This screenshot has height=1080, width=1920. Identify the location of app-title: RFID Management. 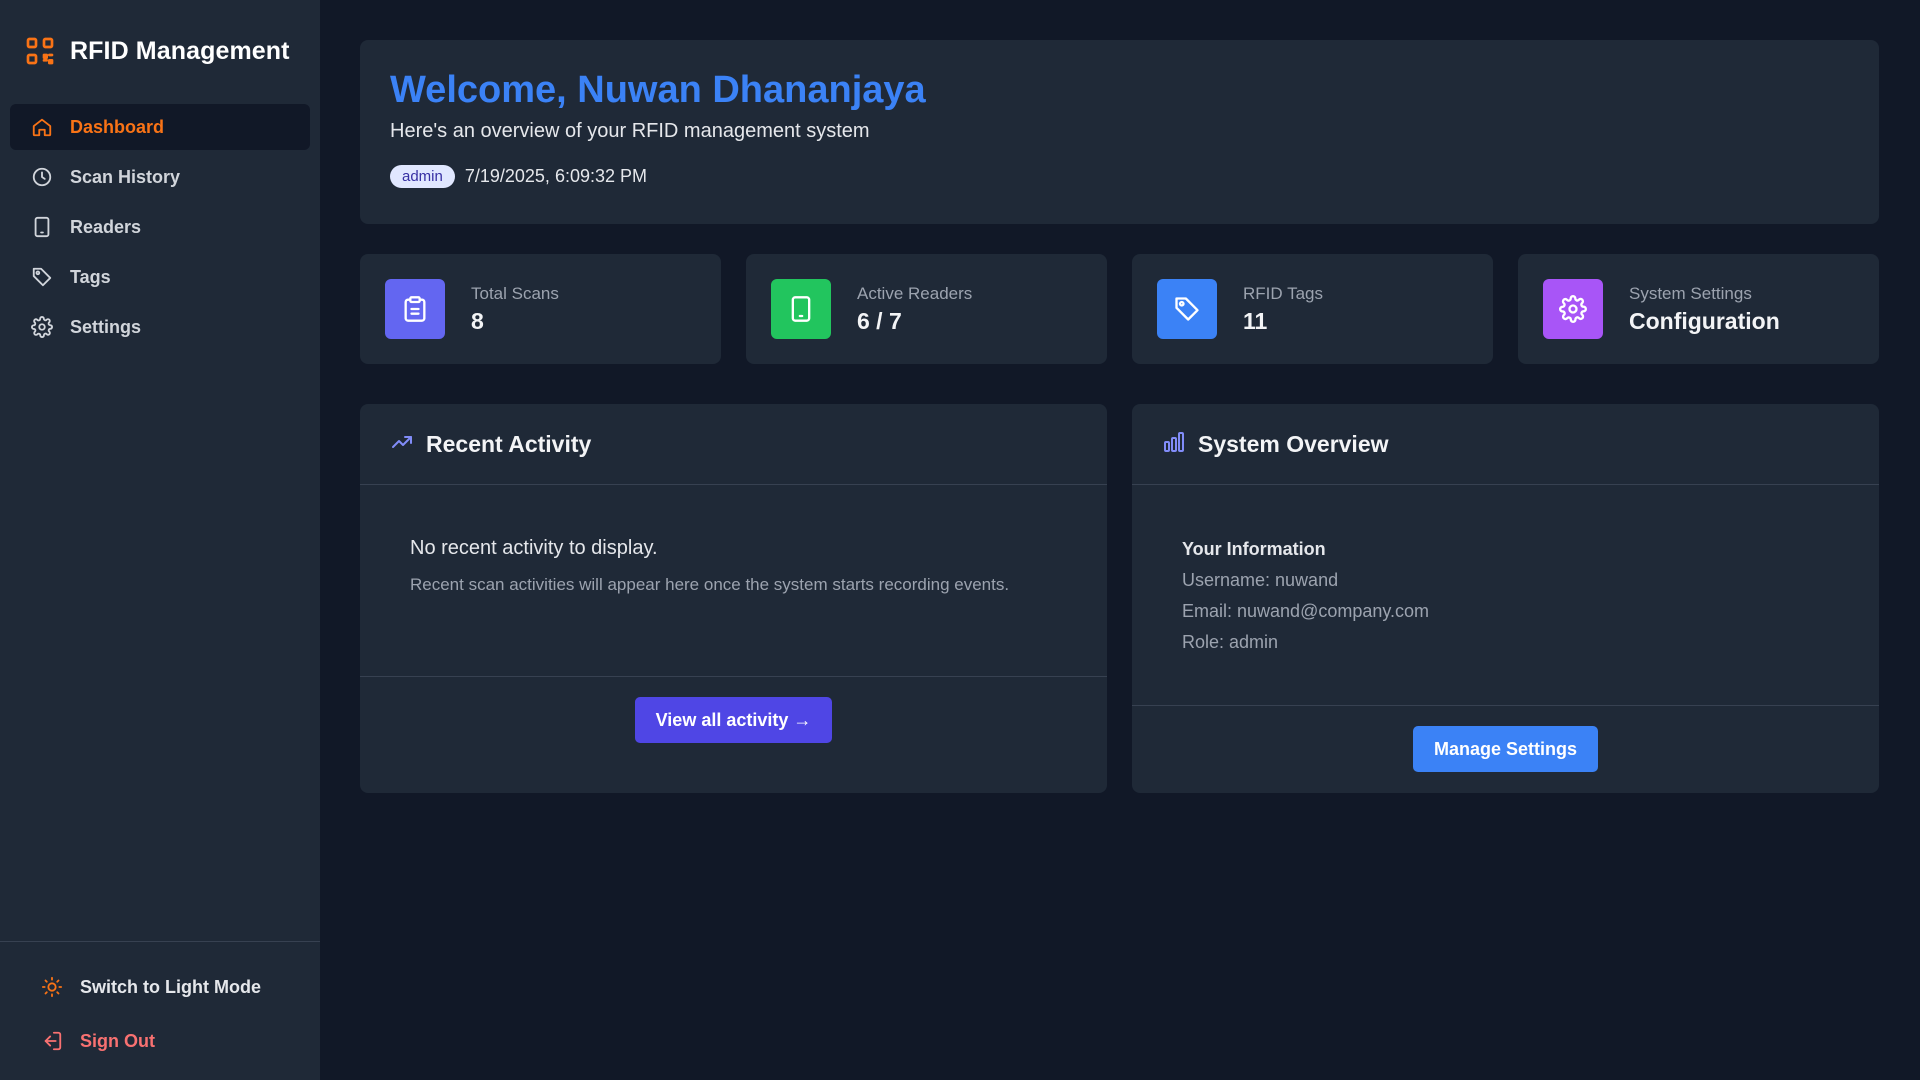
(180, 50).